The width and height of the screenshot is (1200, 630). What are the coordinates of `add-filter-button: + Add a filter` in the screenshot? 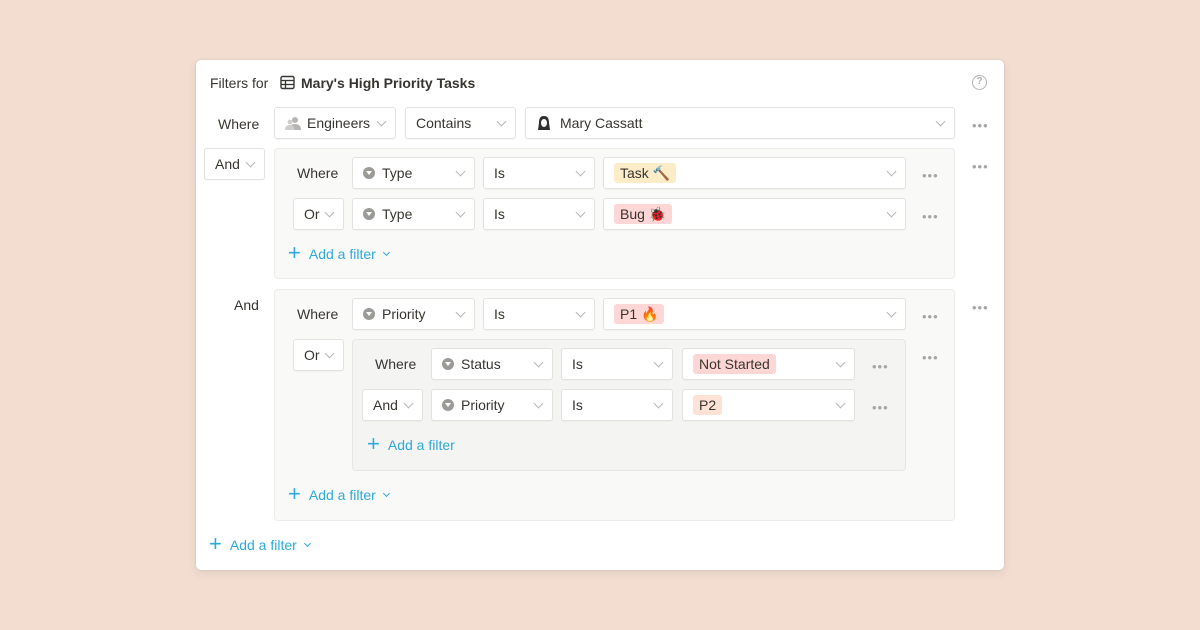 It's located at (260, 543).